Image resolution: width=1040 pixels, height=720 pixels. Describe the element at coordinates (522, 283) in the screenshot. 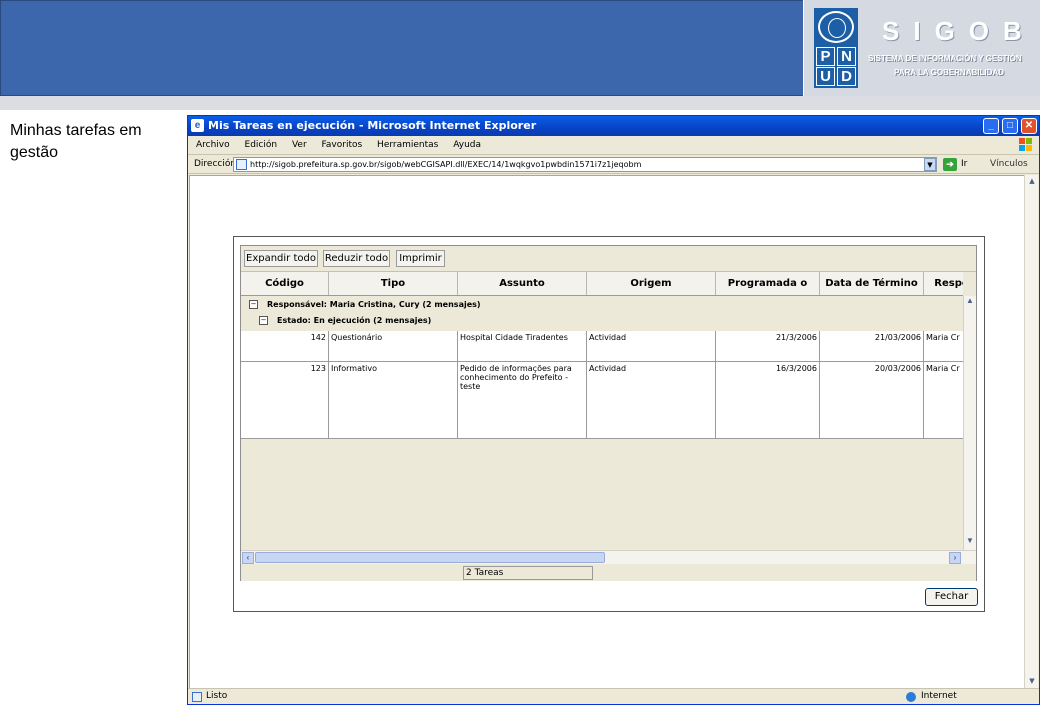

I see `column-header-assunto: Assunto` at that location.